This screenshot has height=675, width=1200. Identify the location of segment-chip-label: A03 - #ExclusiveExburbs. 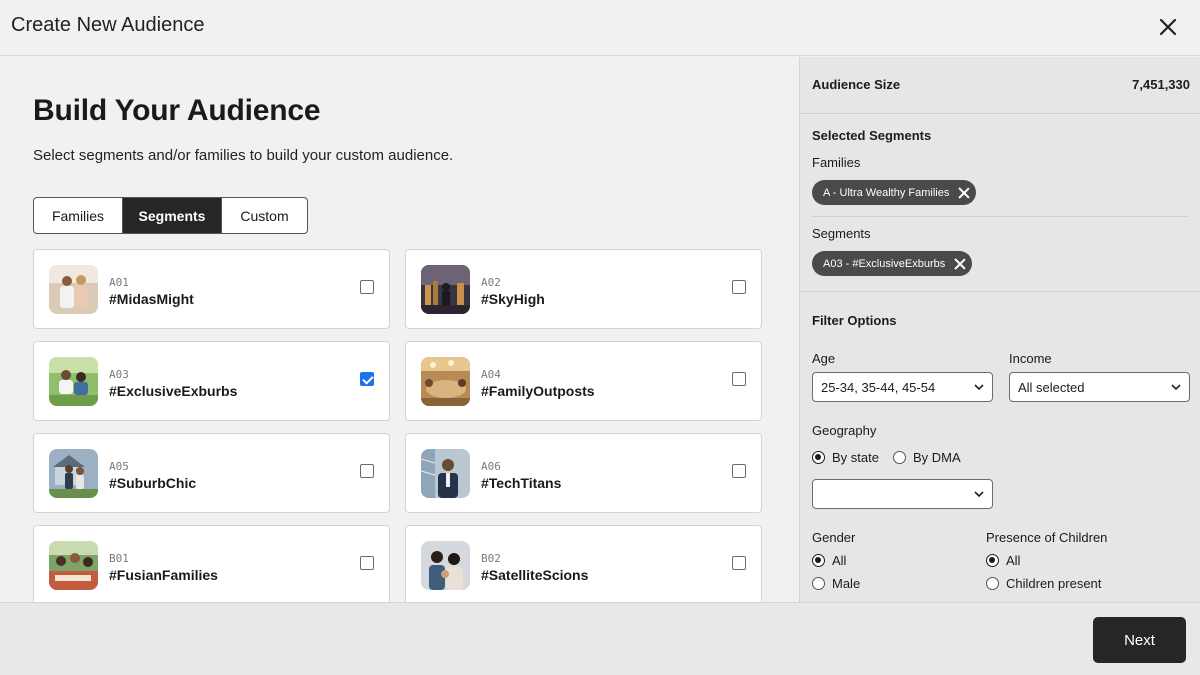
(884, 263).